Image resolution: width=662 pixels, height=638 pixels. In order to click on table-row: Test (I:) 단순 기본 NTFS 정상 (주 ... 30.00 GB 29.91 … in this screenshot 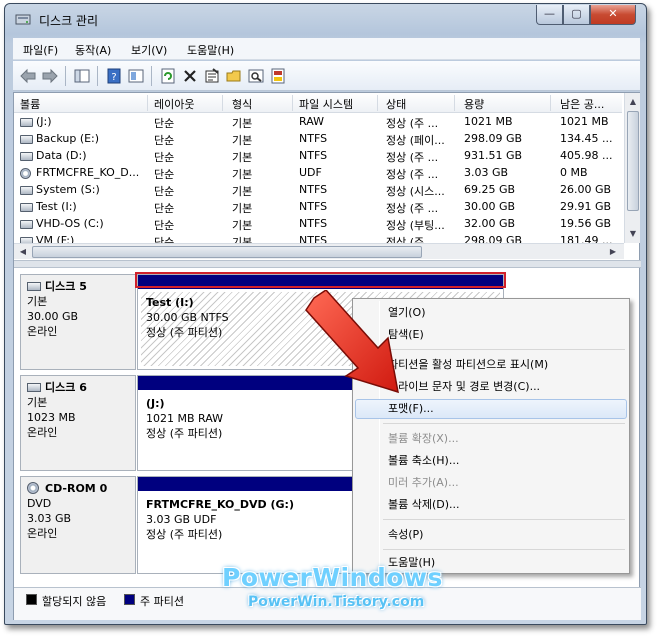, I will do `click(318, 207)`.